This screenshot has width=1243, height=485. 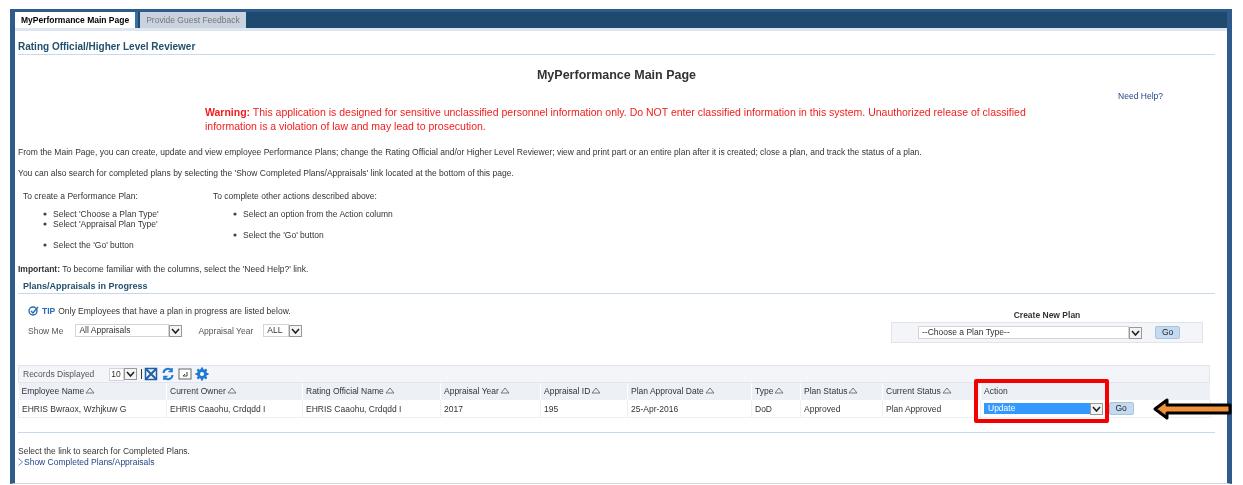 What do you see at coordinates (20, 462) in the screenshot?
I see `chevron-icon` at bounding box center [20, 462].